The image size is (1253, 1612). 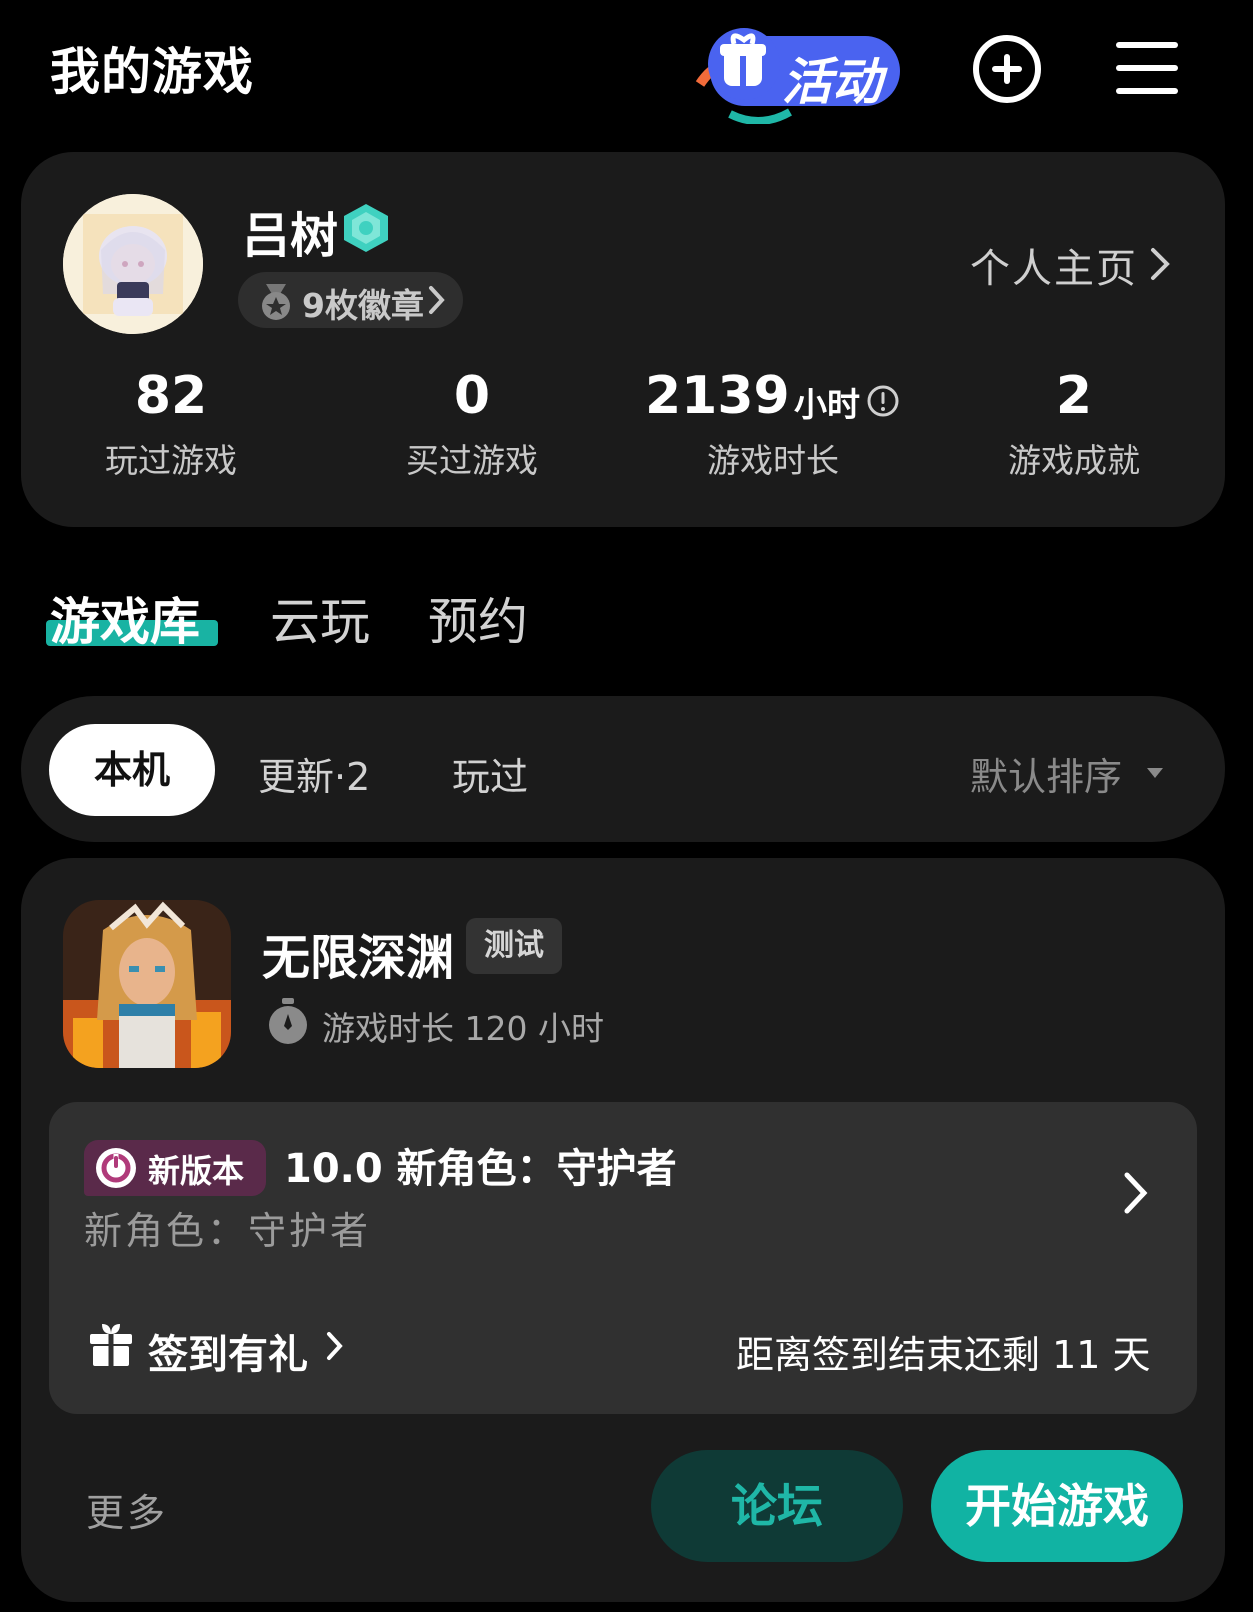 I want to click on hamburger-menu-icon, so click(x=1147, y=68).